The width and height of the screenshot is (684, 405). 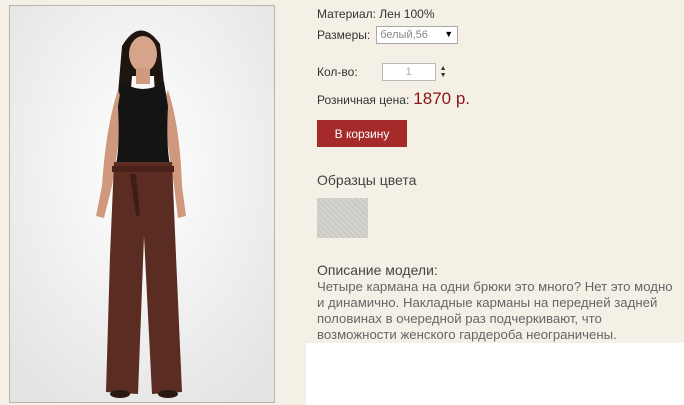 I want to click on white-panel, so click(x=495, y=374).